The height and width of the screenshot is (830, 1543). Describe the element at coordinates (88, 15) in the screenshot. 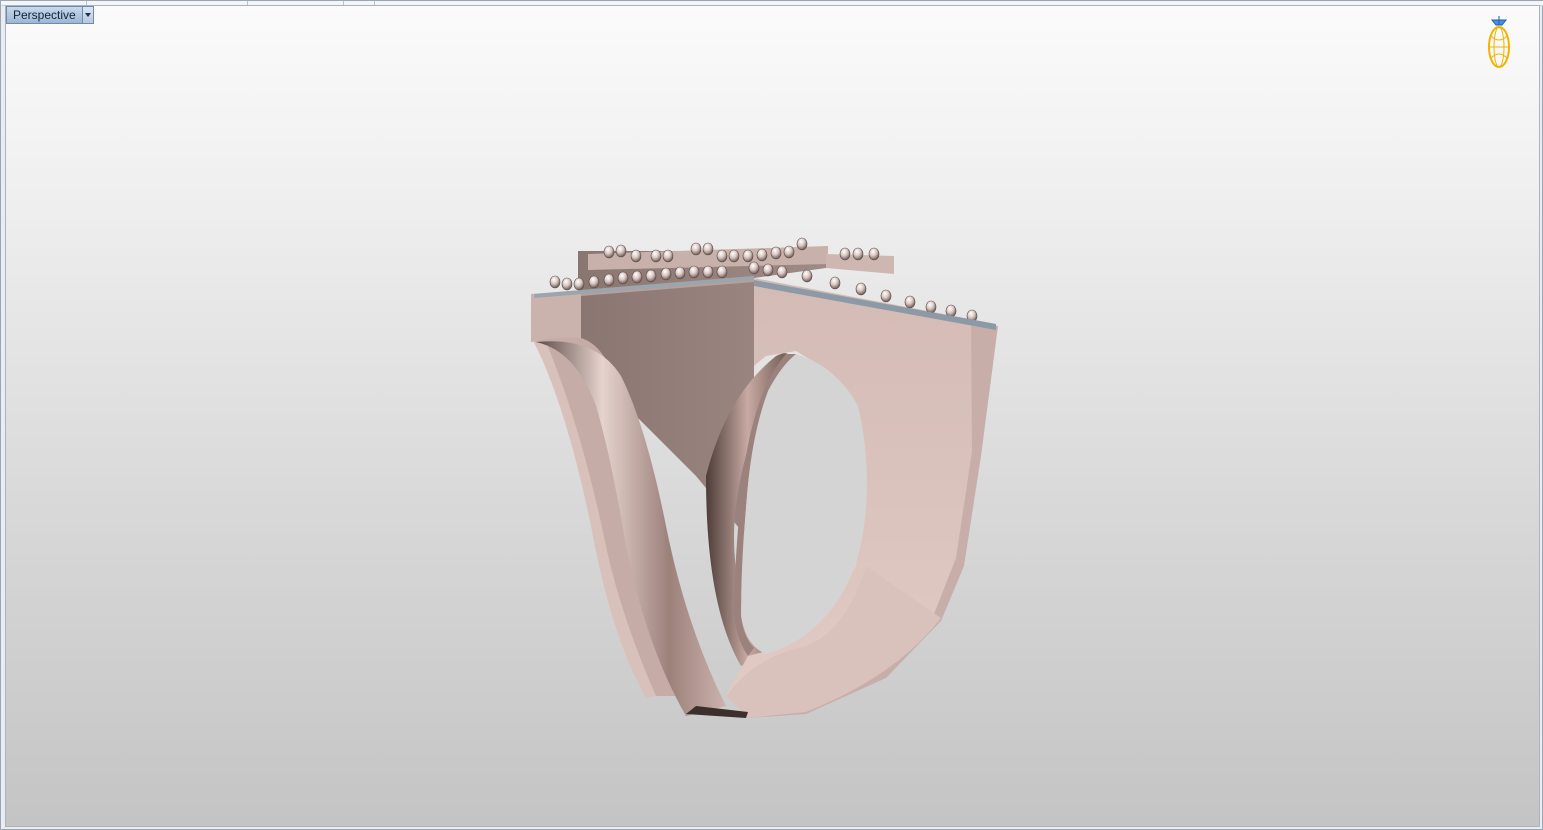

I see `chevron-down-icon` at that location.